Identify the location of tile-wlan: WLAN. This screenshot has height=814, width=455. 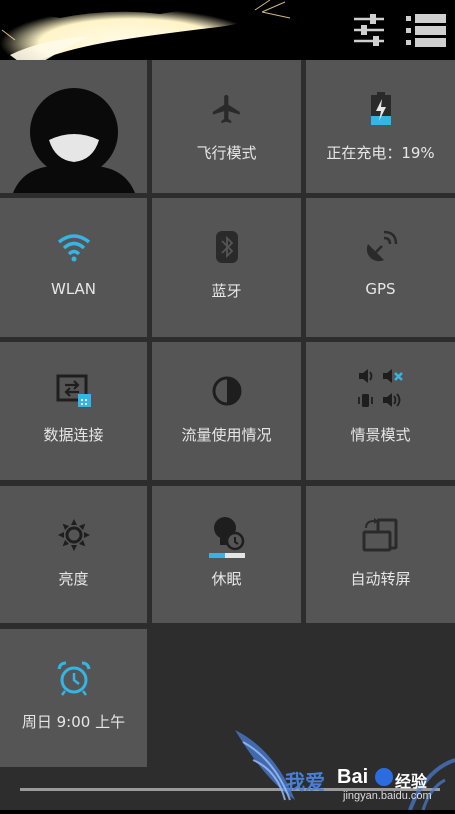
(73, 267).